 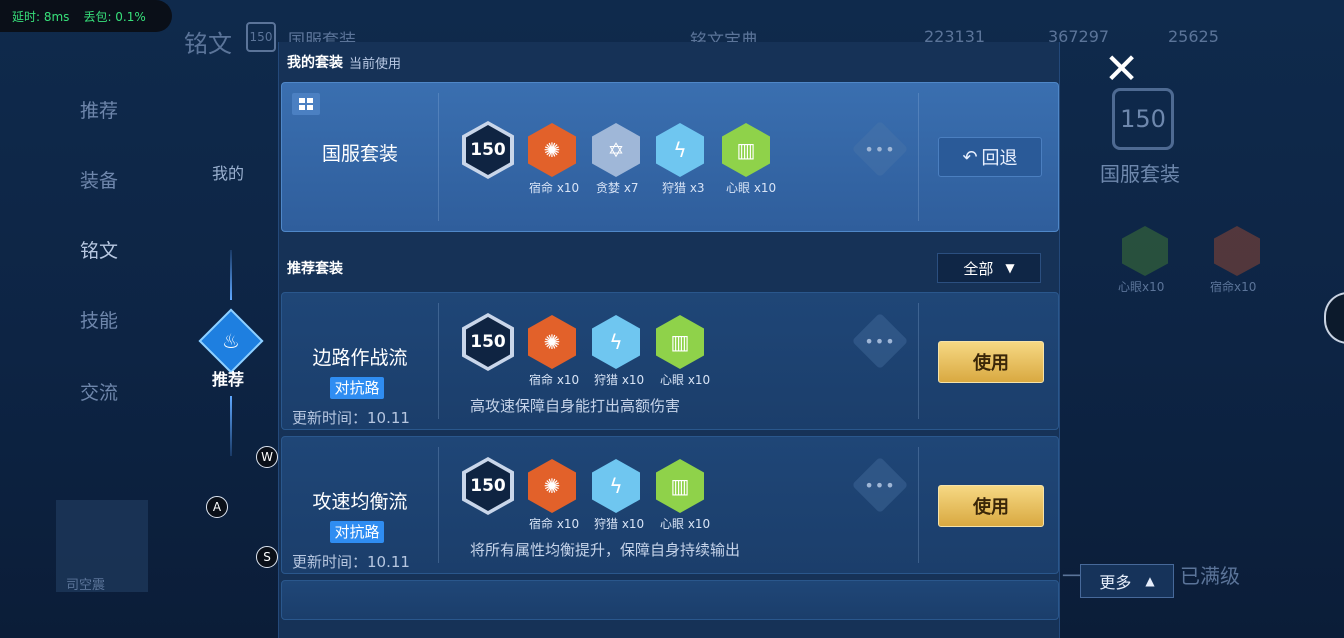 I want to click on bg-right-label-2: 宿命x10, so click(x=1233, y=287).